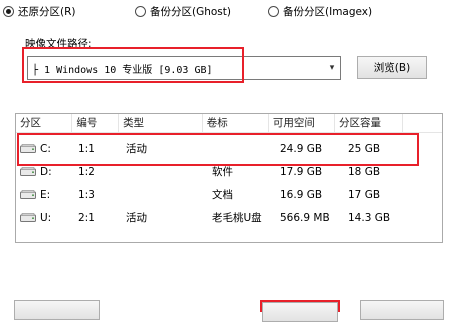 Image resolution: width=450 pixels, height=322 pixels. Describe the element at coordinates (44, 123) in the screenshot. I see `col-partition: 分区` at that location.